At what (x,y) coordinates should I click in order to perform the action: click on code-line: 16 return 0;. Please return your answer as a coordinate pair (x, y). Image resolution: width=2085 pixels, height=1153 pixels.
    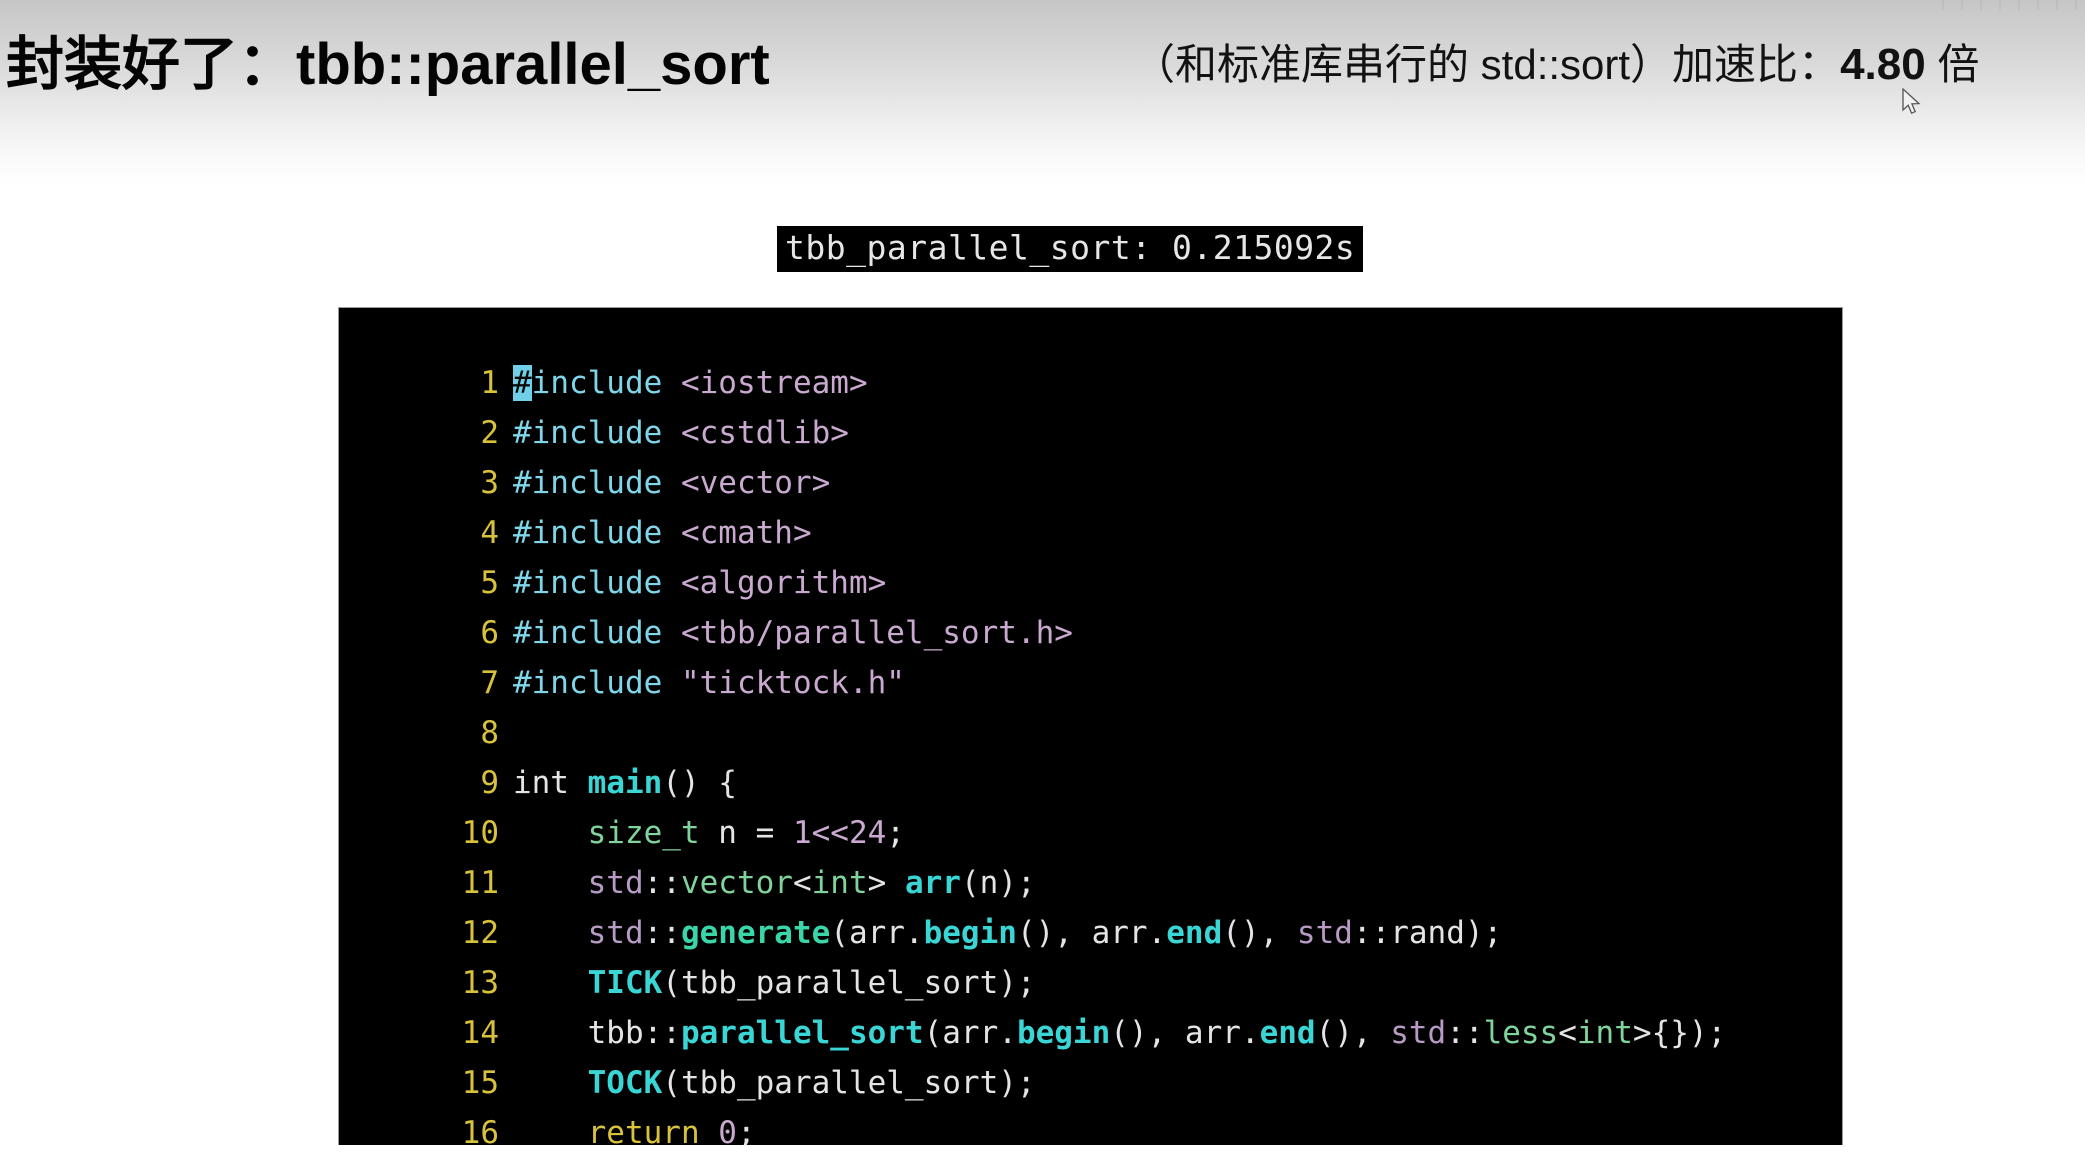
    Looking at the image, I should click on (1090, 1101).